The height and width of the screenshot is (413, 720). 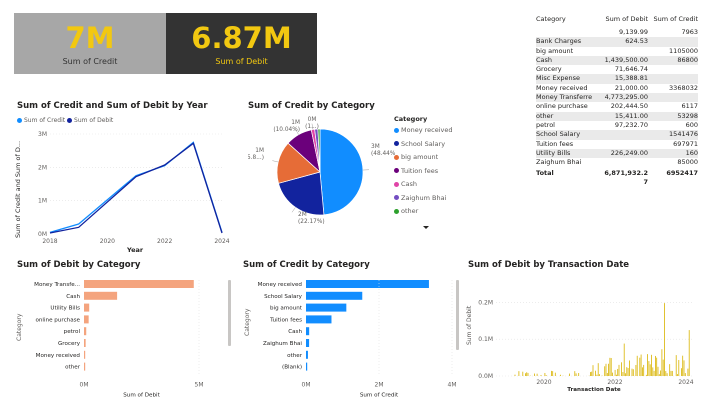 I want to click on table-cell-credit: 600, so click(x=691, y=124).